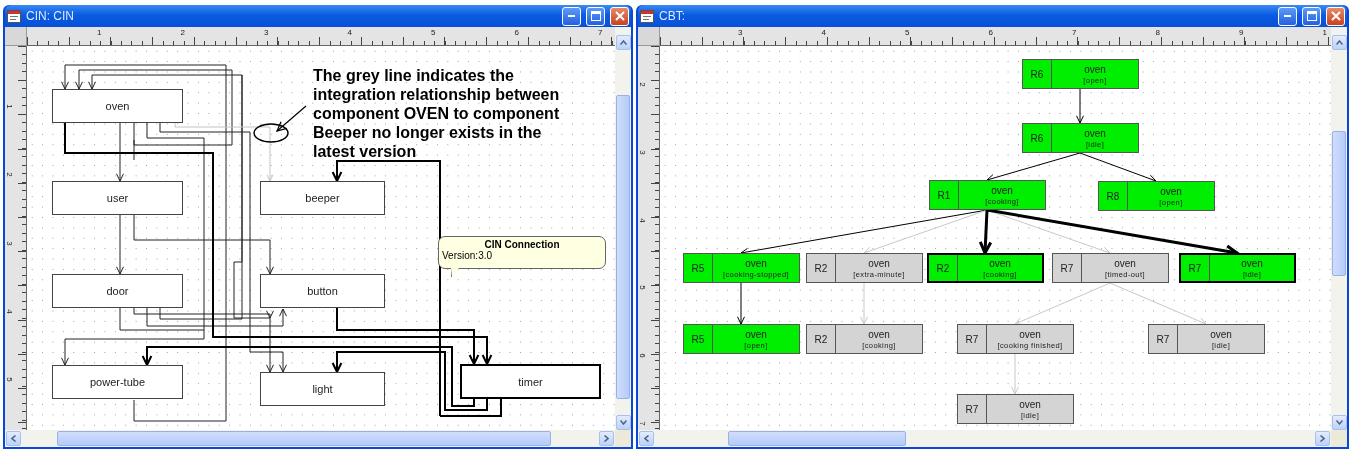  I want to click on component-box: door, so click(117, 291).